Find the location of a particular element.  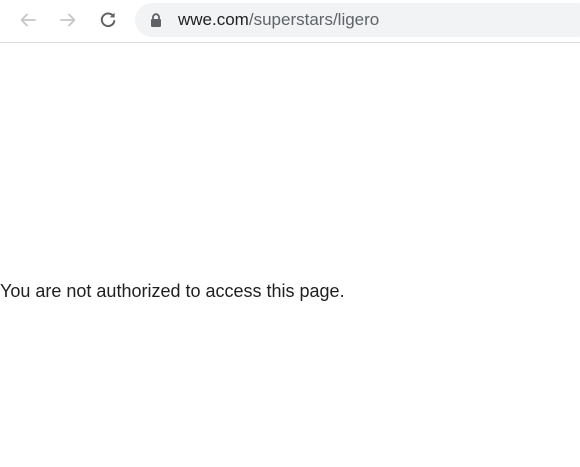

browser-toolbar: wwe.com/superstars/ligero is located at coordinates (290, 21).